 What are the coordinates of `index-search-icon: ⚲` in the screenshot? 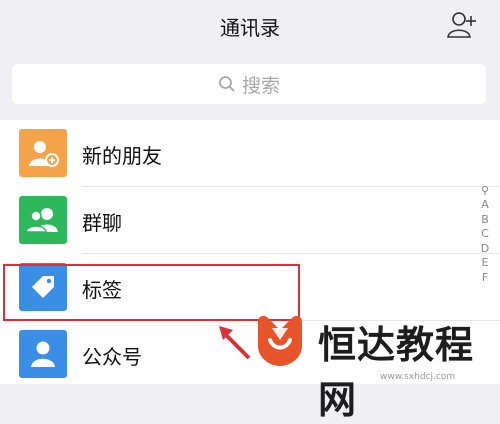 It's located at (485, 191).